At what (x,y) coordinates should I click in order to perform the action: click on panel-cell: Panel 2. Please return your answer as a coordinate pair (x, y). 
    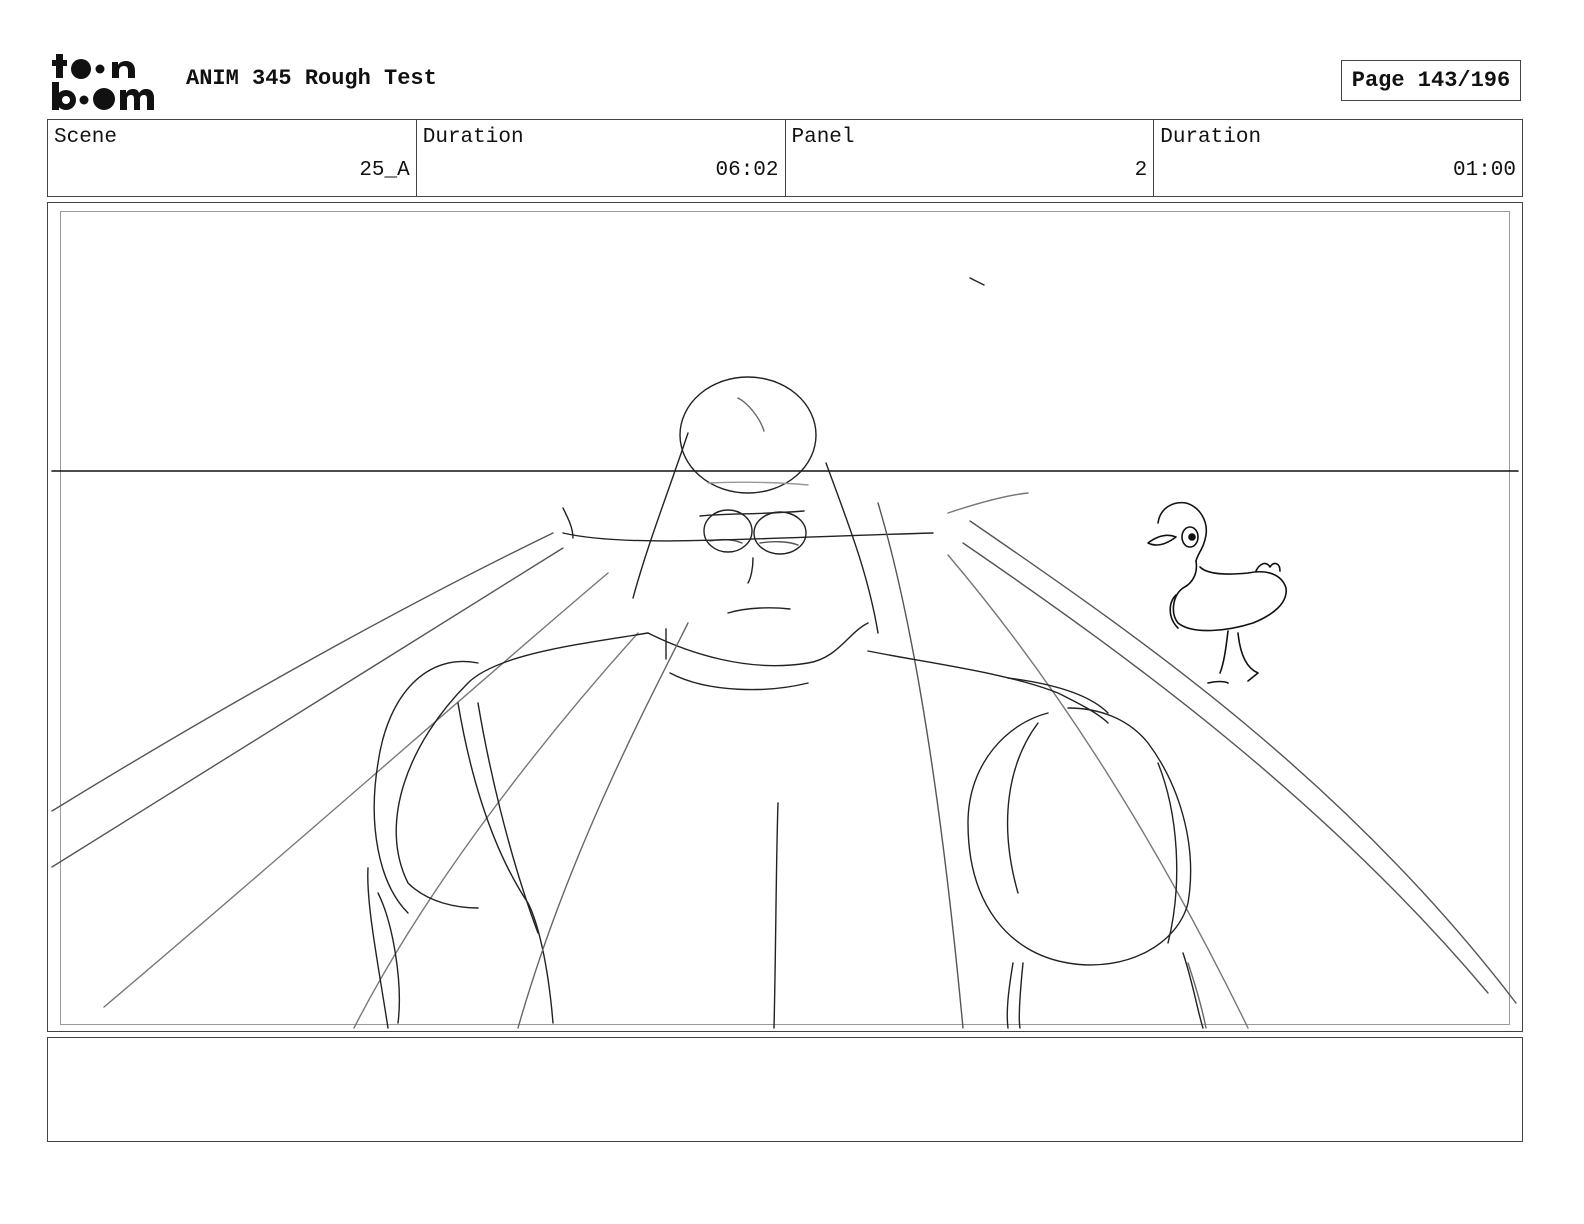
    Looking at the image, I should click on (970, 158).